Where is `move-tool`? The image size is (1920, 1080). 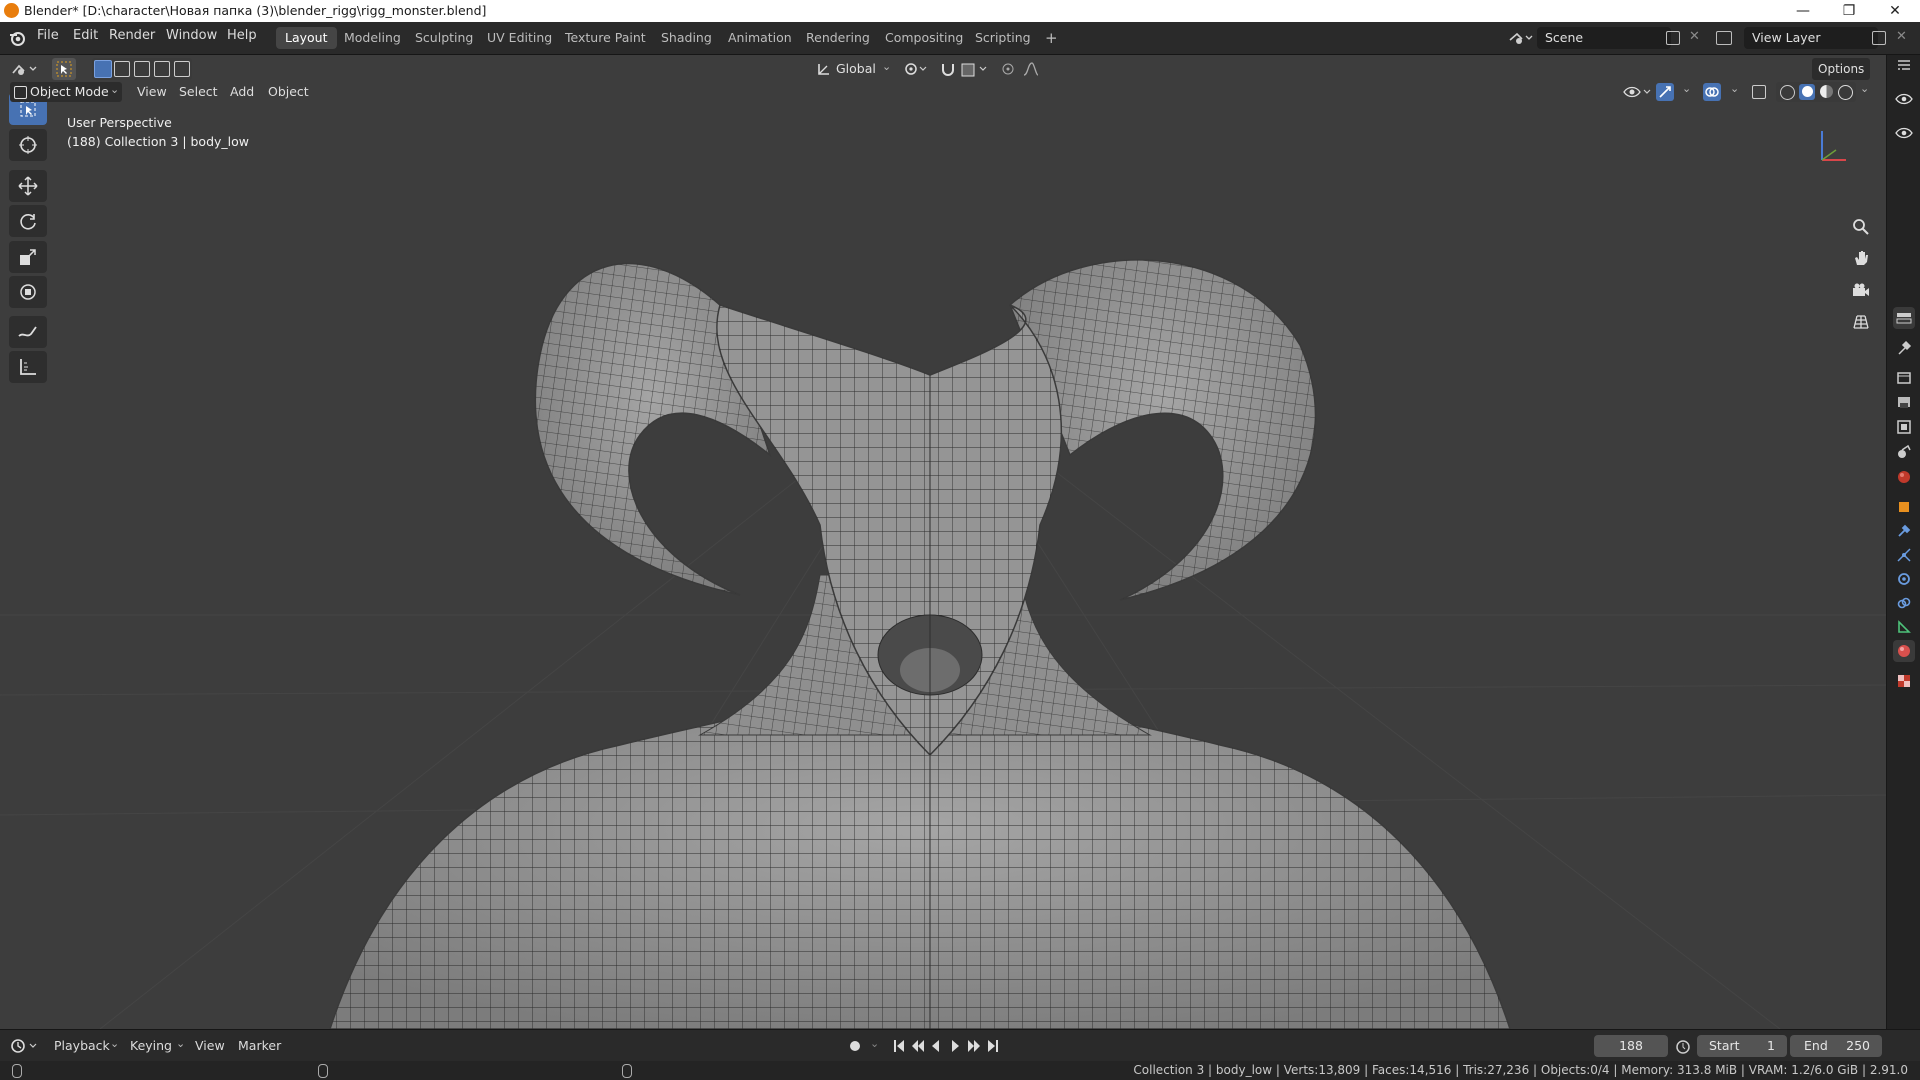
move-tool is located at coordinates (28, 186).